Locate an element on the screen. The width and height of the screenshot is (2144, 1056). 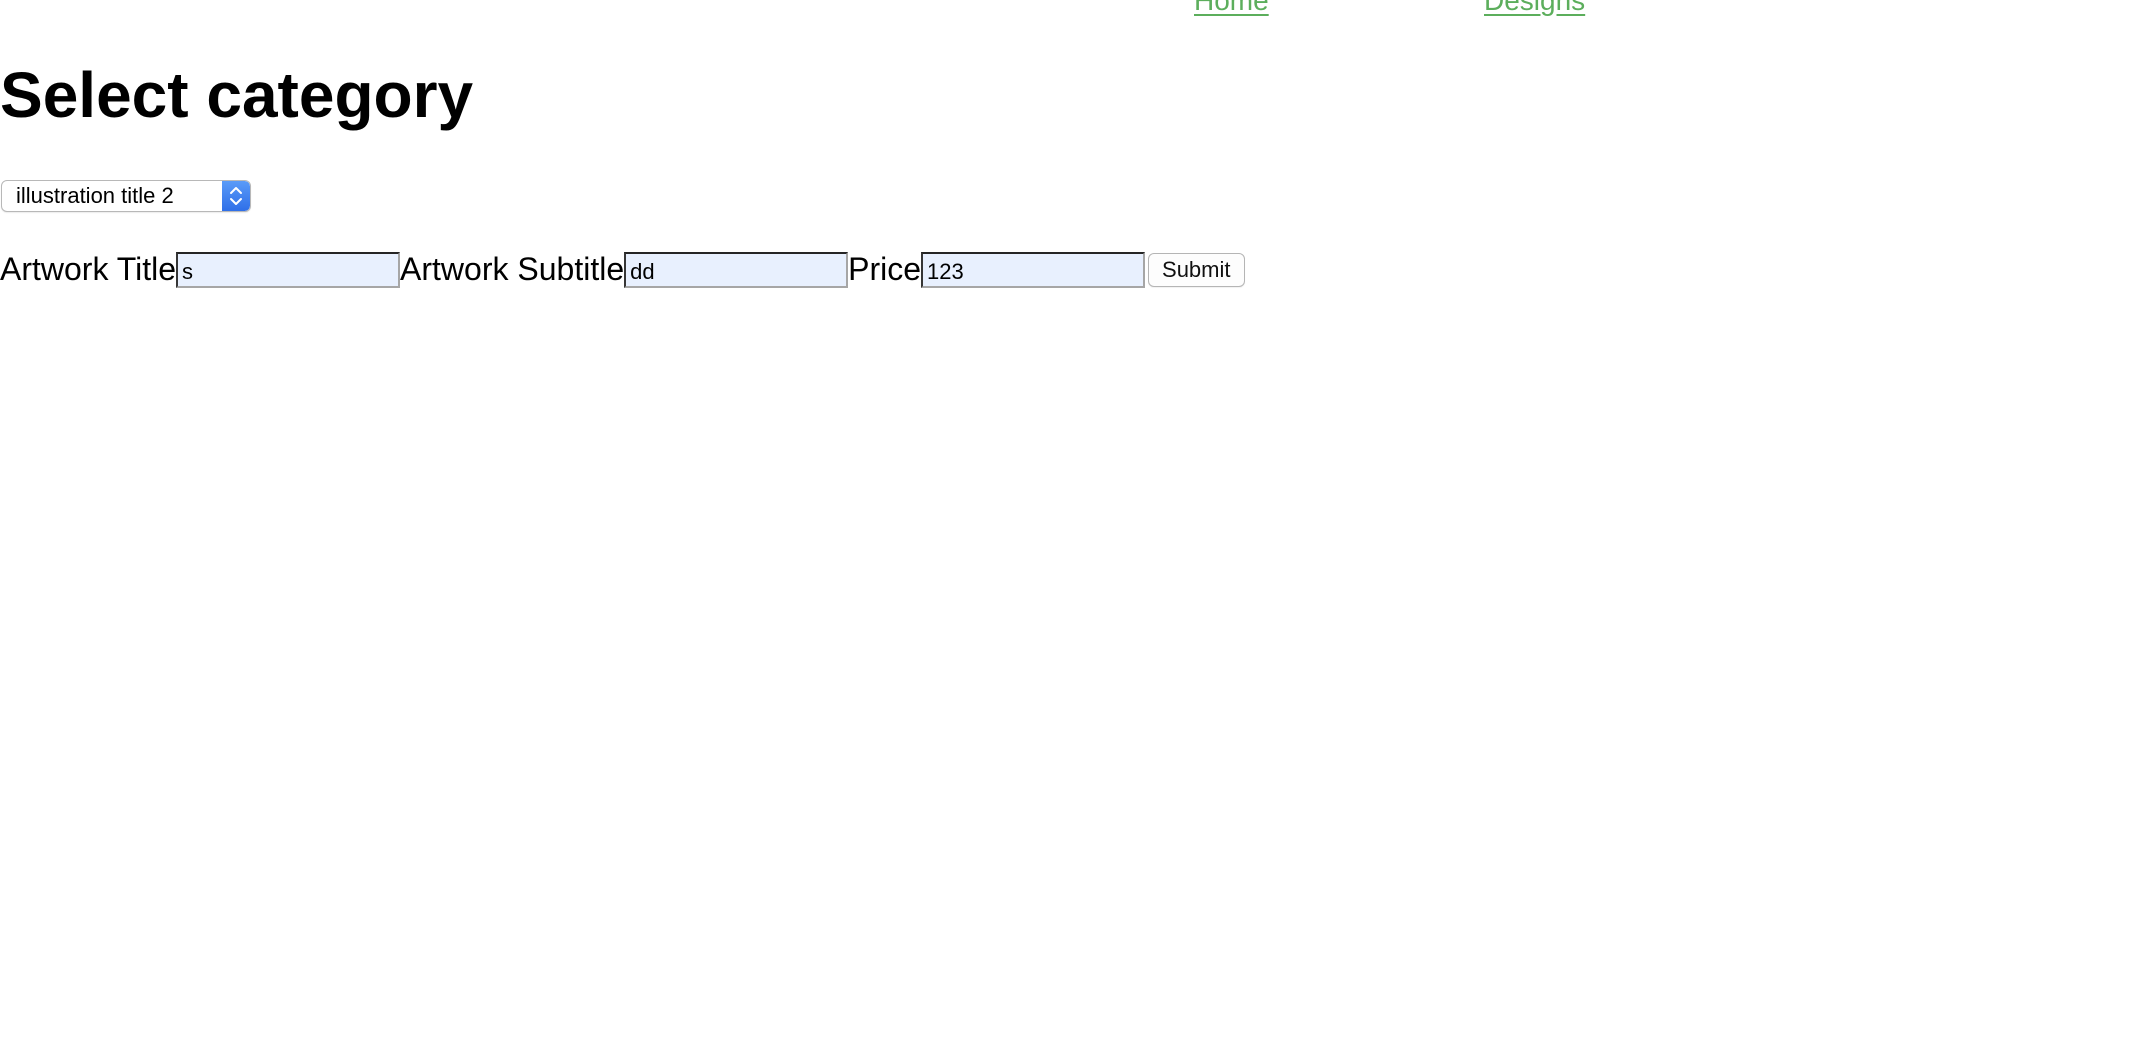
price-input is located at coordinates (1033, 270).